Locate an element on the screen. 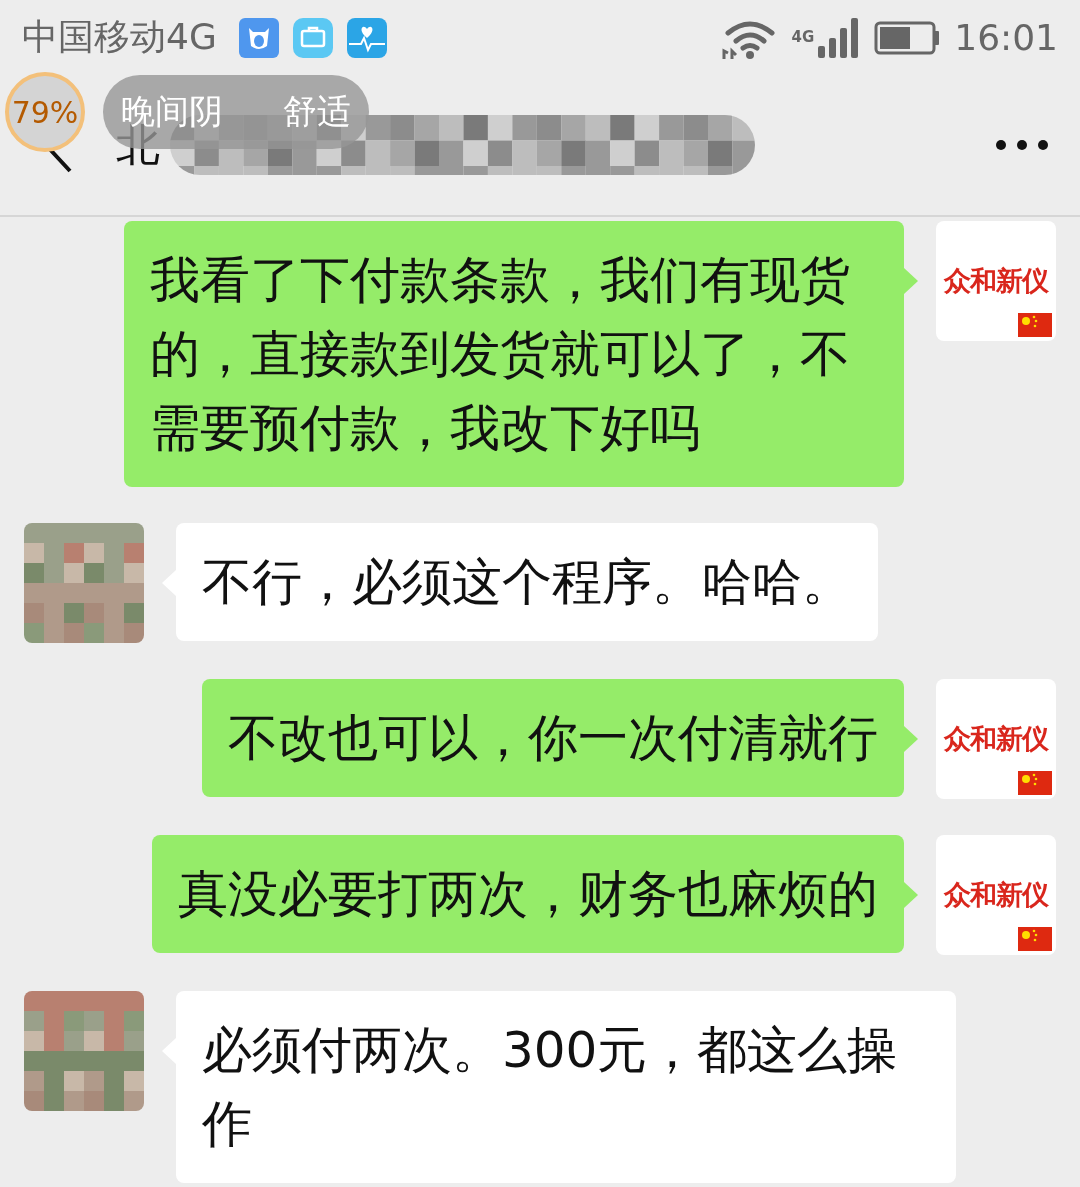  more-options-icon is located at coordinates (1022, 145).